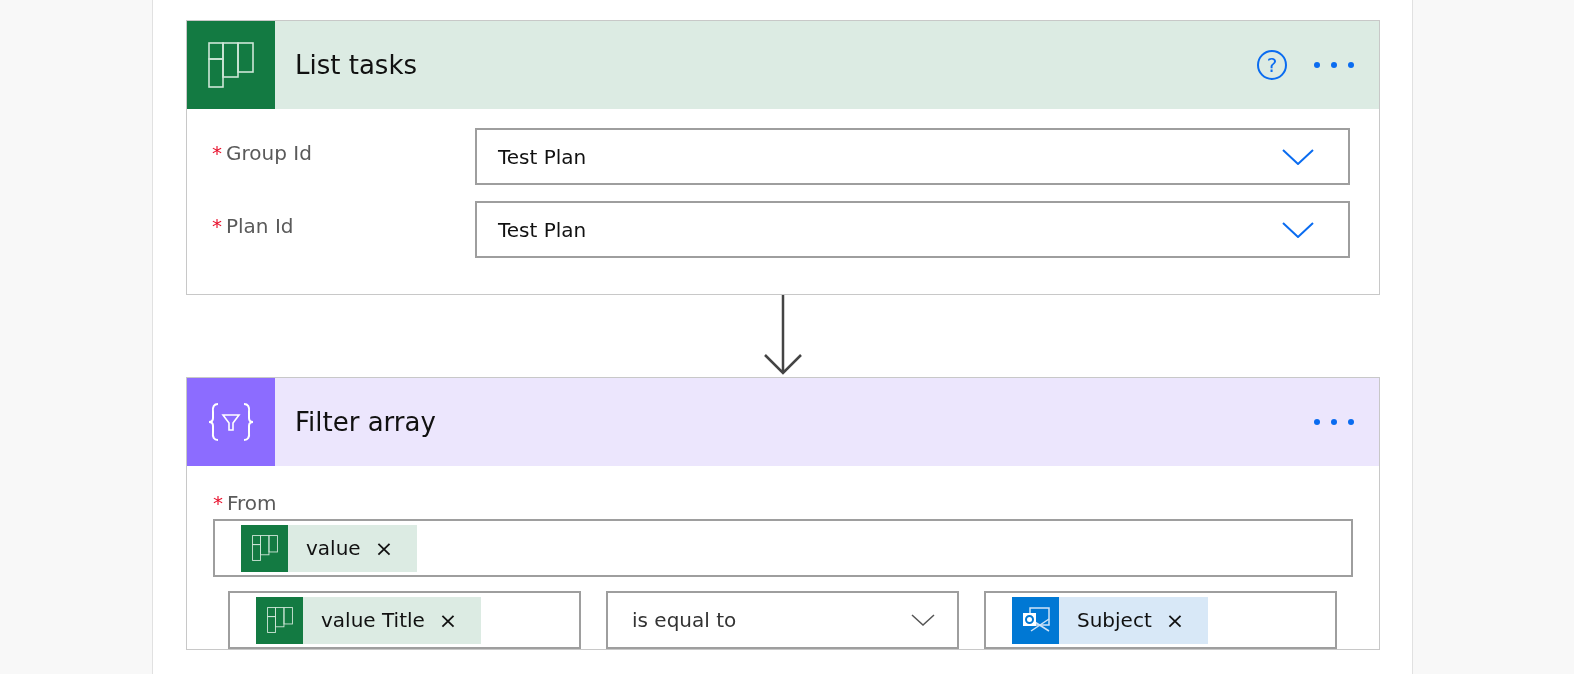  Describe the element at coordinates (356, 65) in the screenshot. I see `card-title: List tasks` at that location.